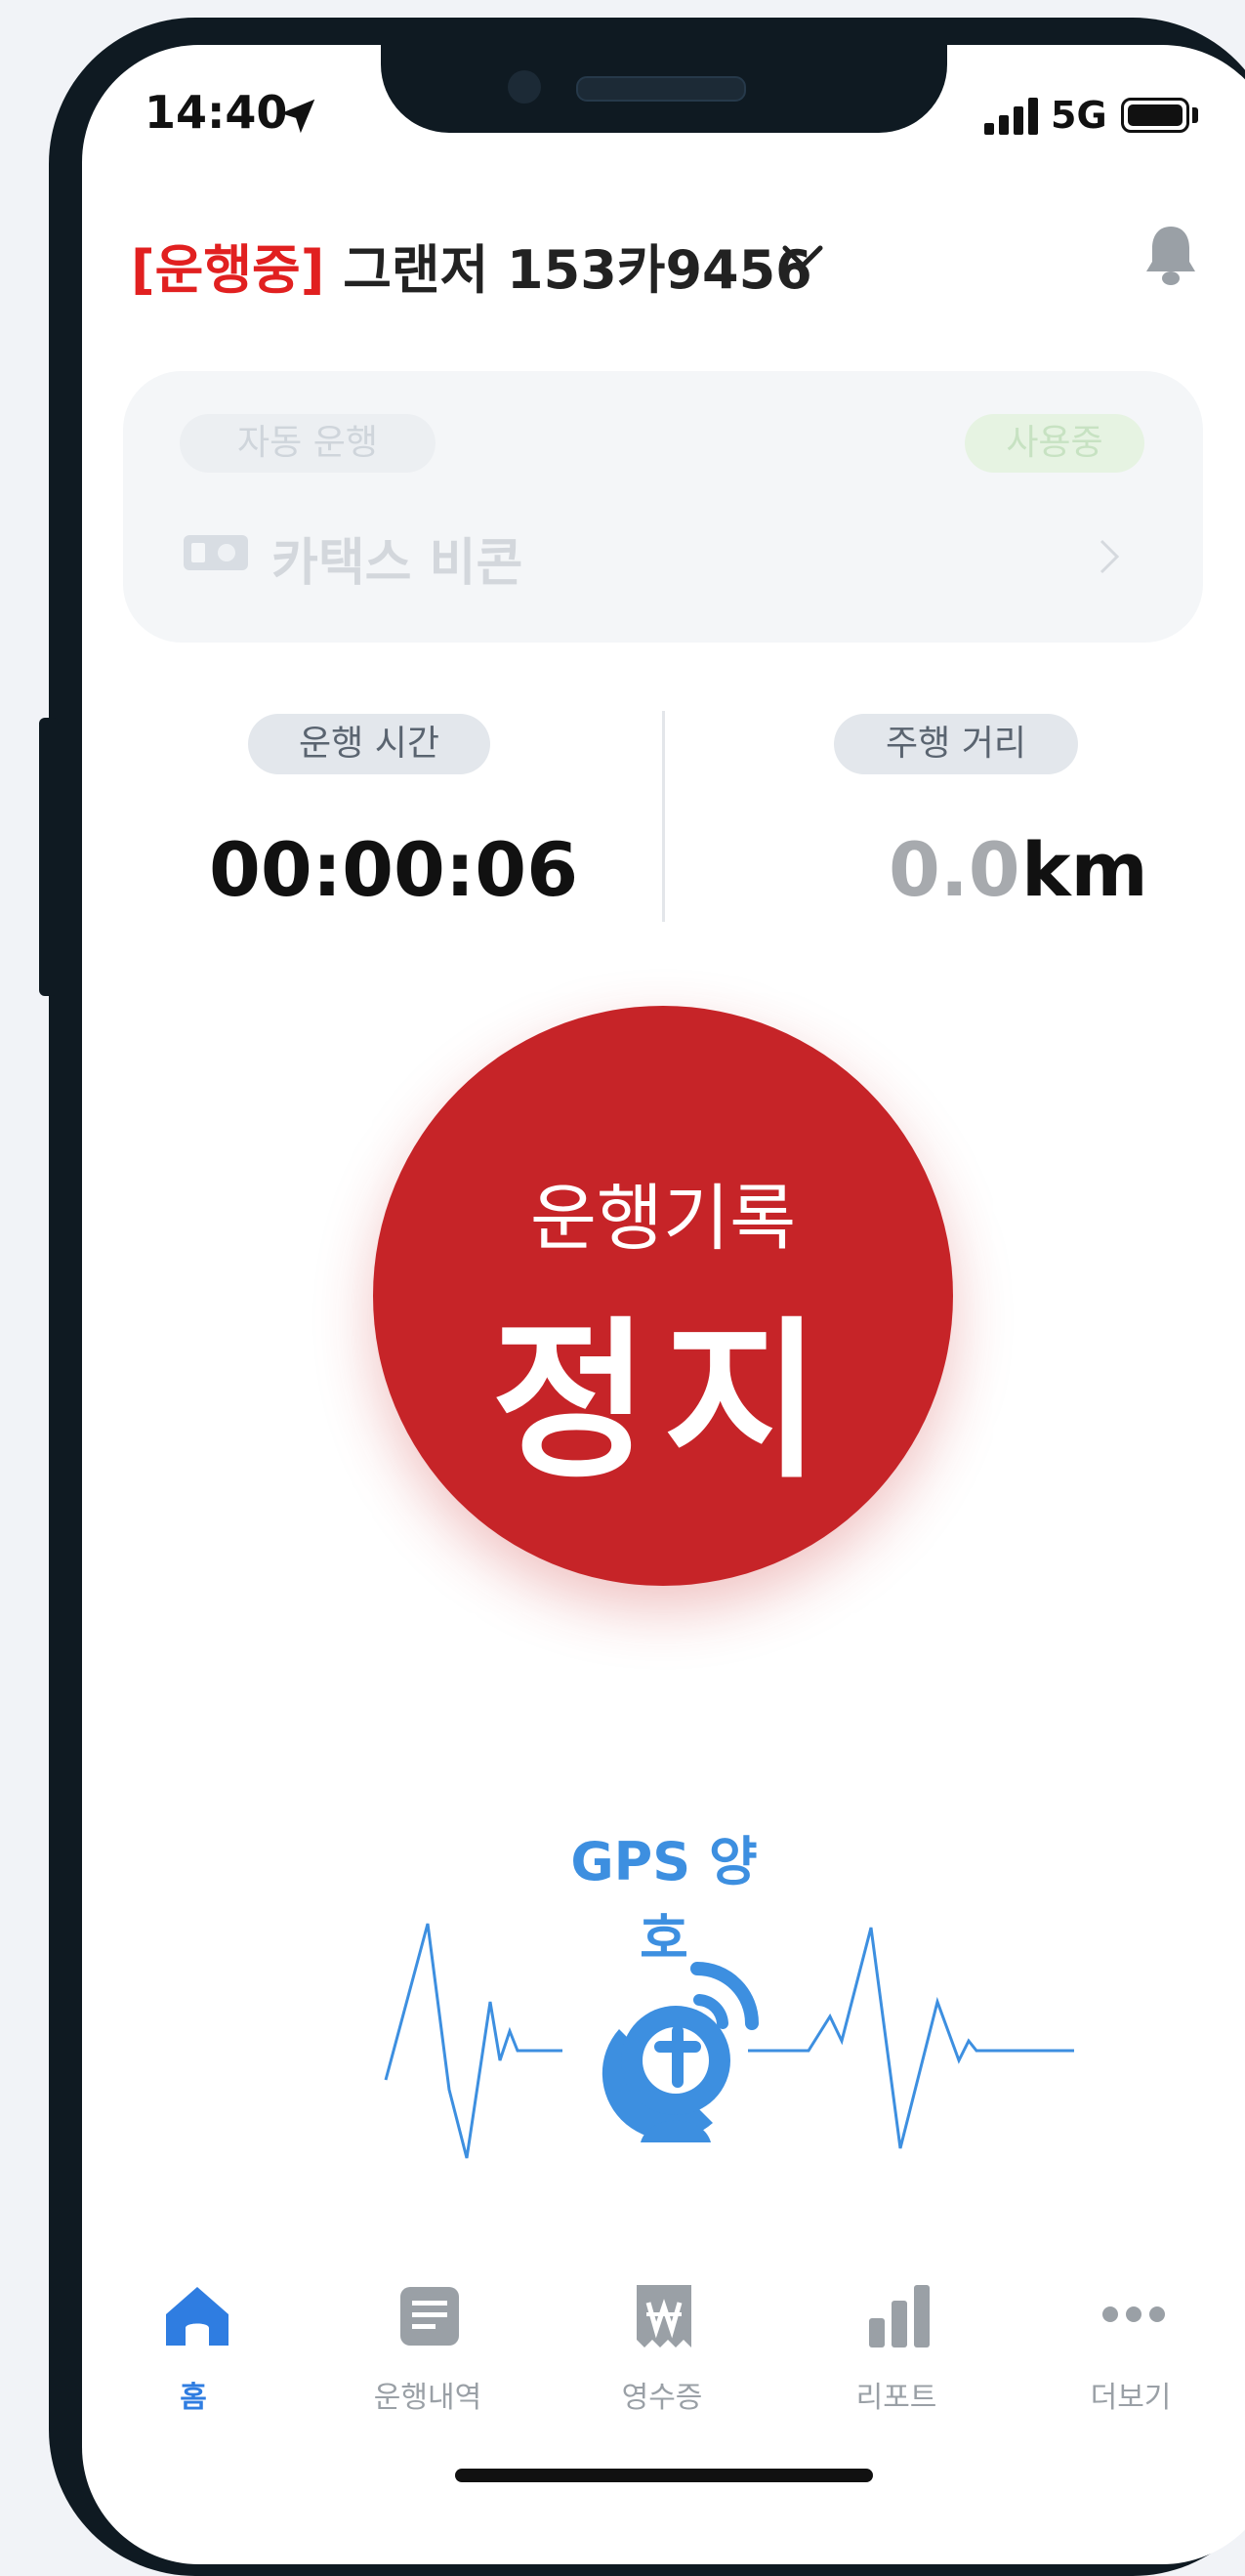 This screenshot has height=2576, width=1245. Describe the element at coordinates (664, 2475) in the screenshot. I see `home-indicator` at that location.